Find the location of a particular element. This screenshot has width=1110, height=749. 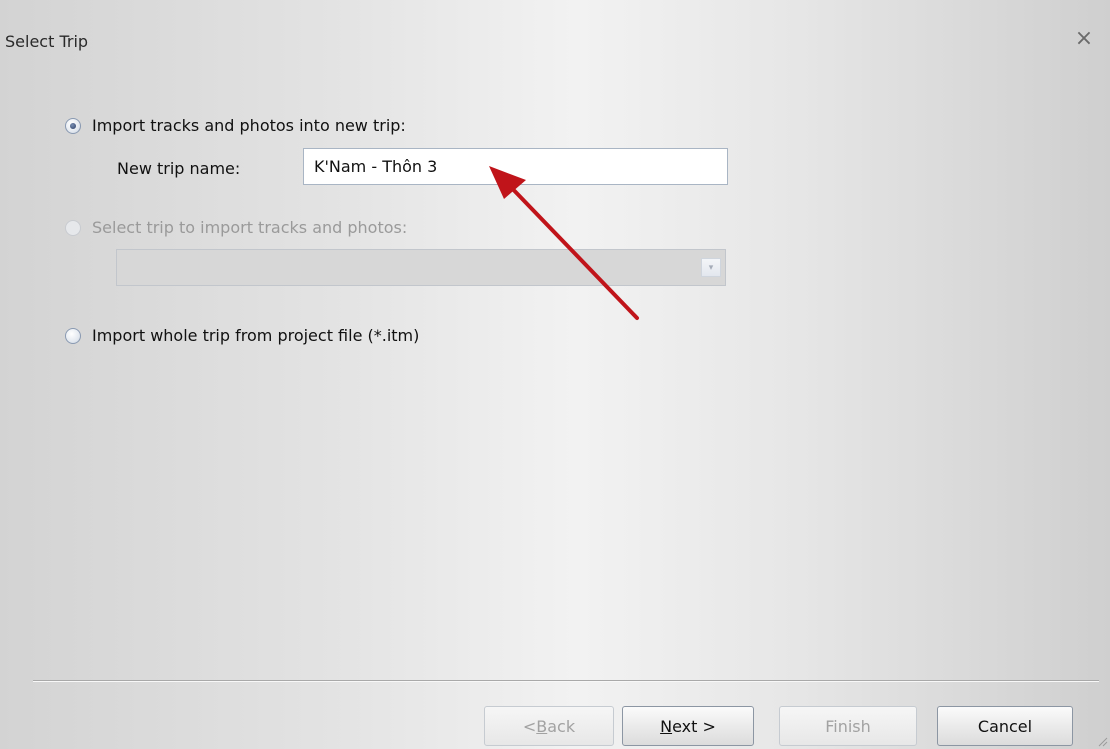

back-button: < Back is located at coordinates (549, 726).